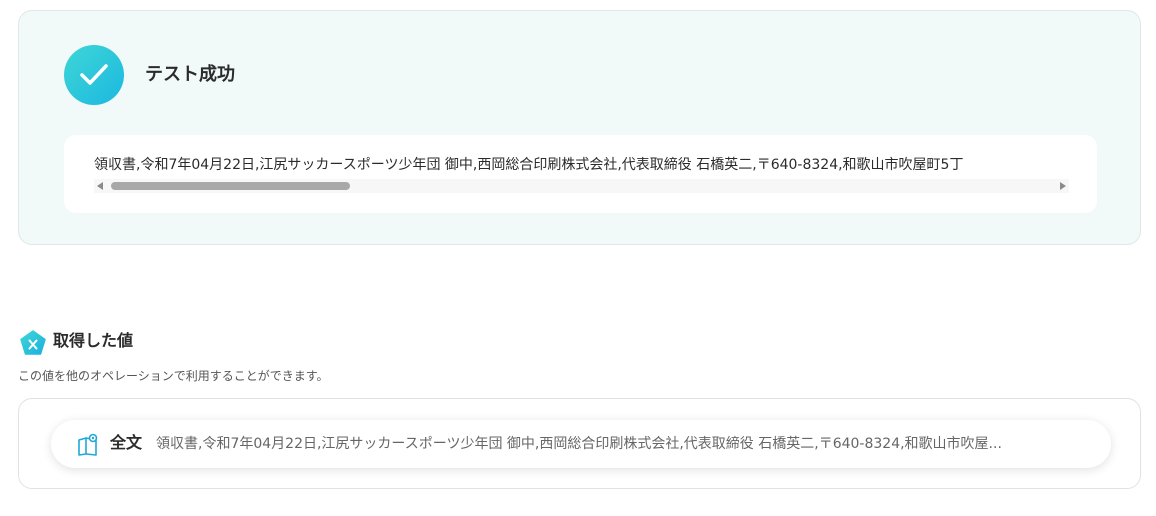  I want to click on horizontal-scrollbar, so click(581, 186).